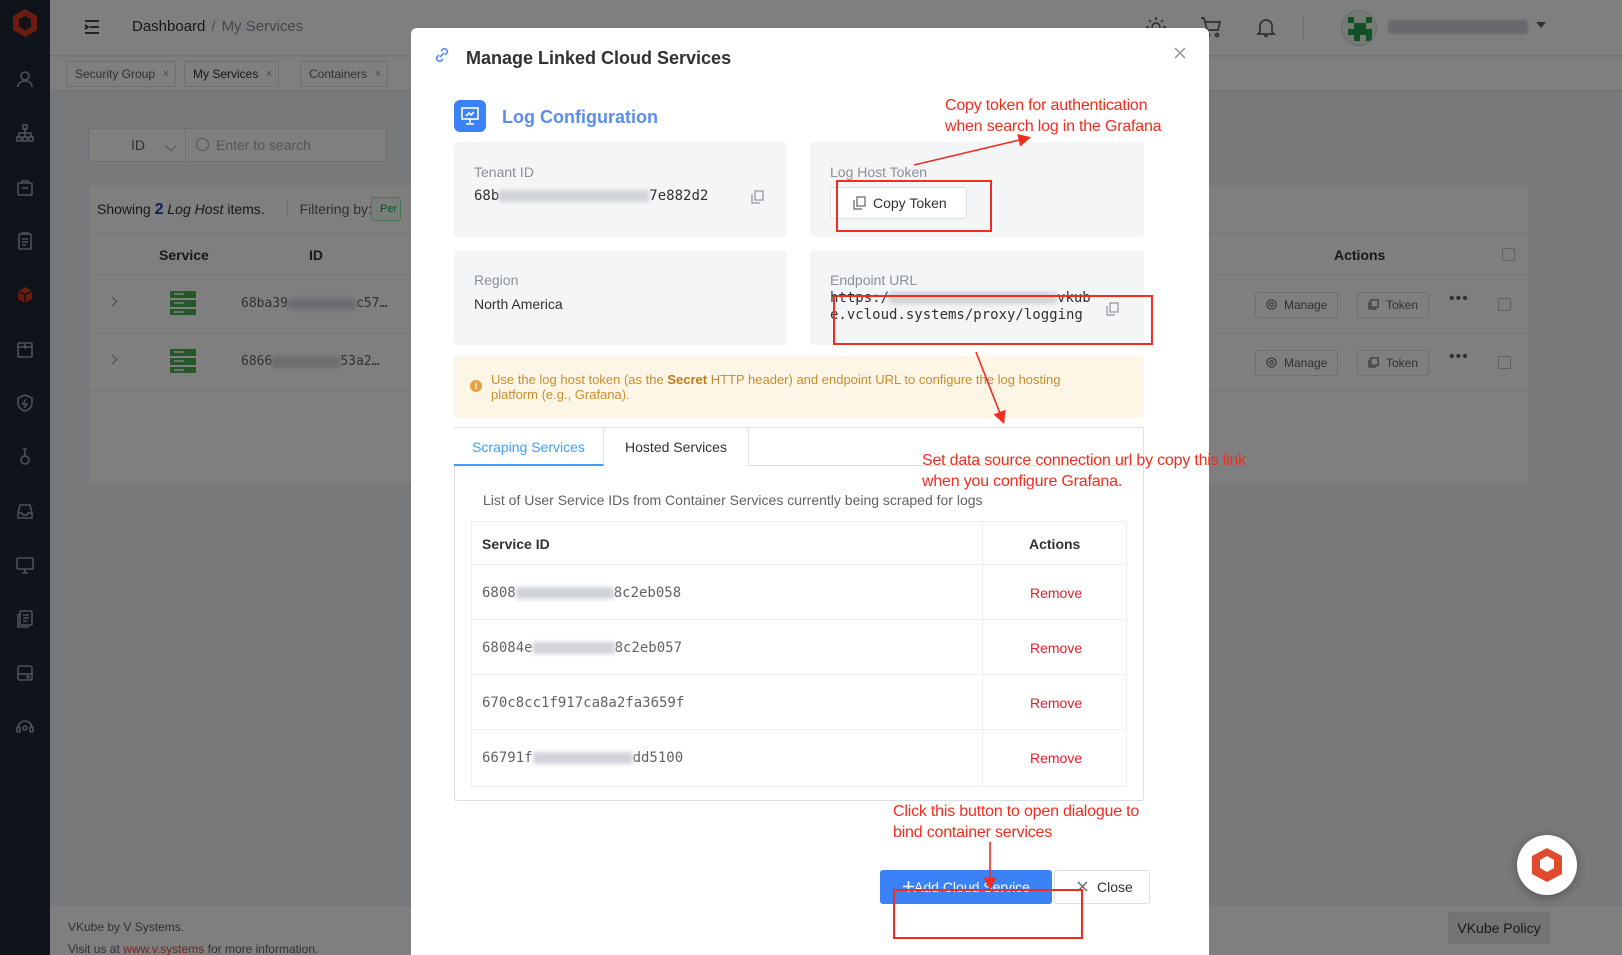 The image size is (1622, 955). Describe the element at coordinates (679, 196) in the screenshot. I see `tenant-id-end: 7e882d2` at that location.